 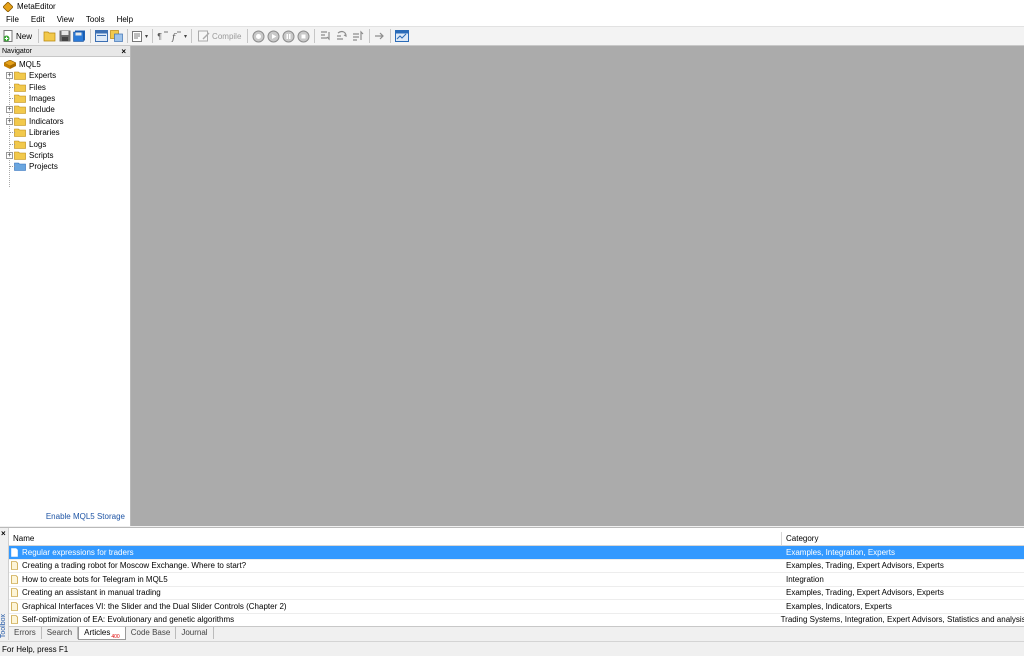 I want to click on compile-button: Compile, so click(x=219, y=36).